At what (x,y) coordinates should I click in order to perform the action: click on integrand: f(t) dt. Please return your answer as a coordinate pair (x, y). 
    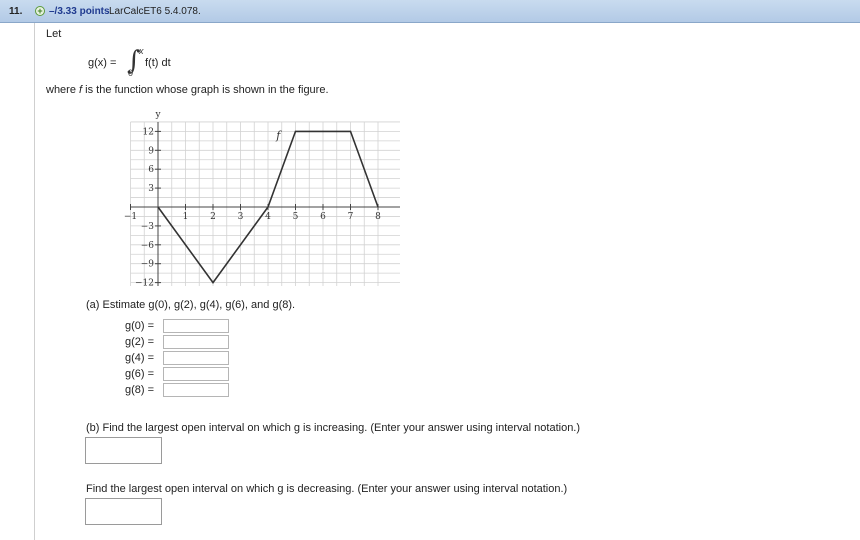
    Looking at the image, I should click on (158, 63).